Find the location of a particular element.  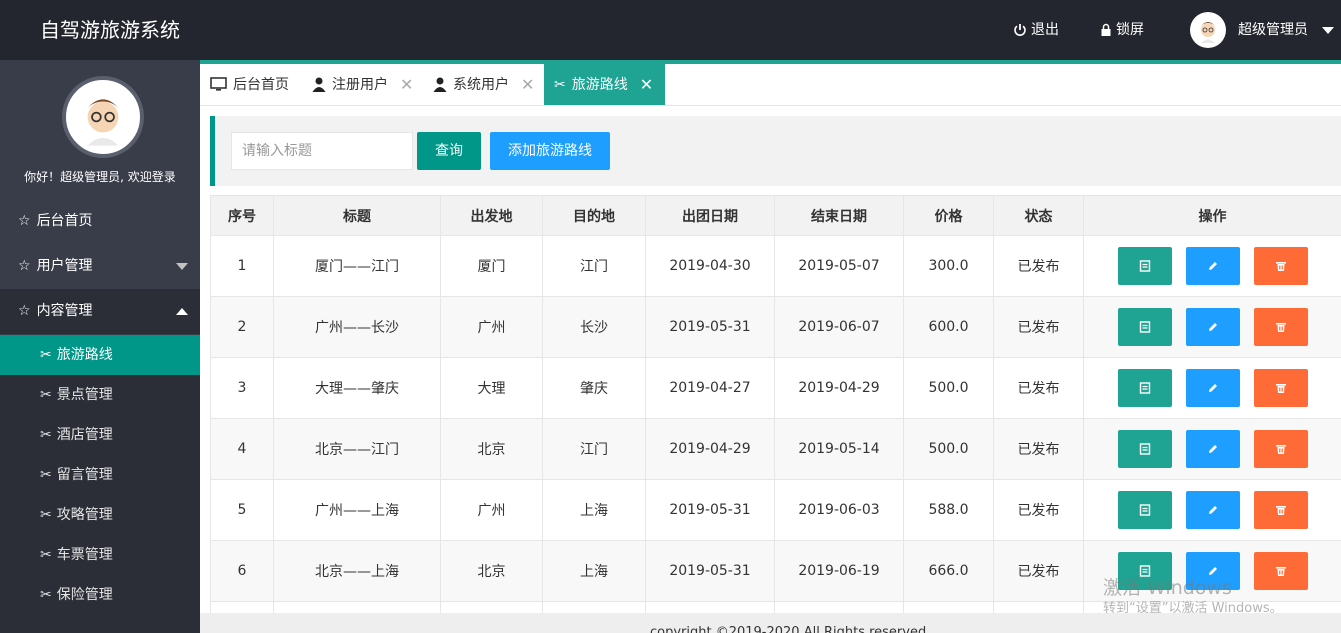

tab-system-users: 系统用户 ✕ is located at coordinates (483, 84).